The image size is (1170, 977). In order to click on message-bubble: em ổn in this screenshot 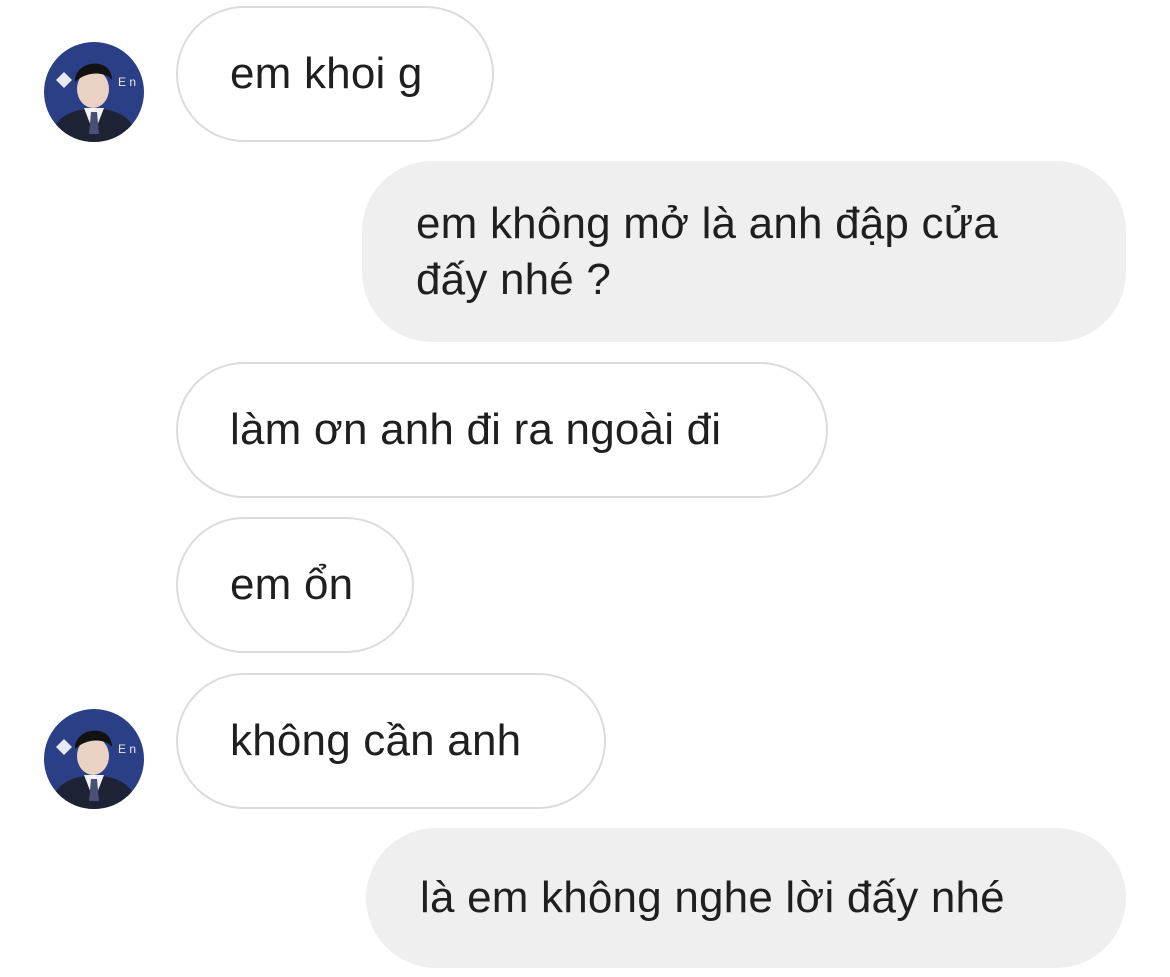, I will do `click(295, 585)`.